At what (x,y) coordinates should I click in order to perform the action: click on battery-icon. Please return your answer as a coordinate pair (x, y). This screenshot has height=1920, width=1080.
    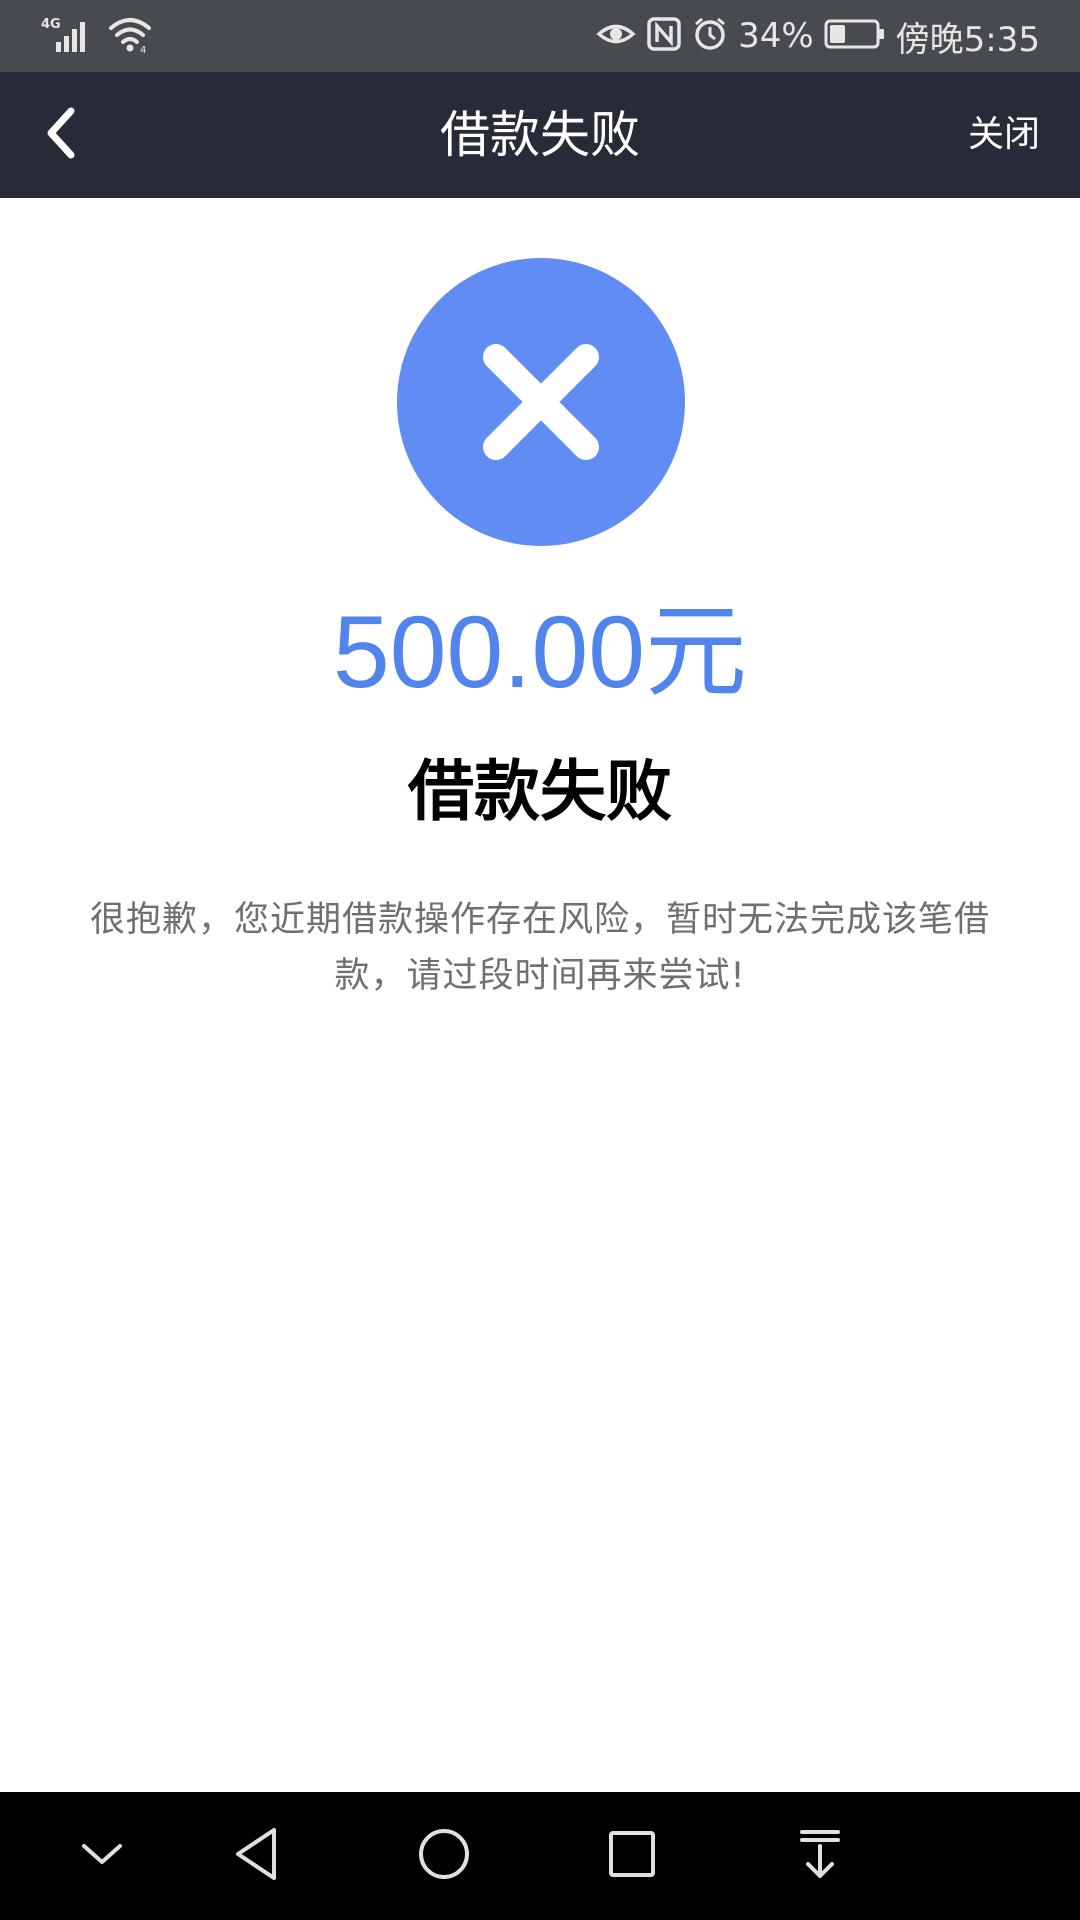
    Looking at the image, I should click on (855, 36).